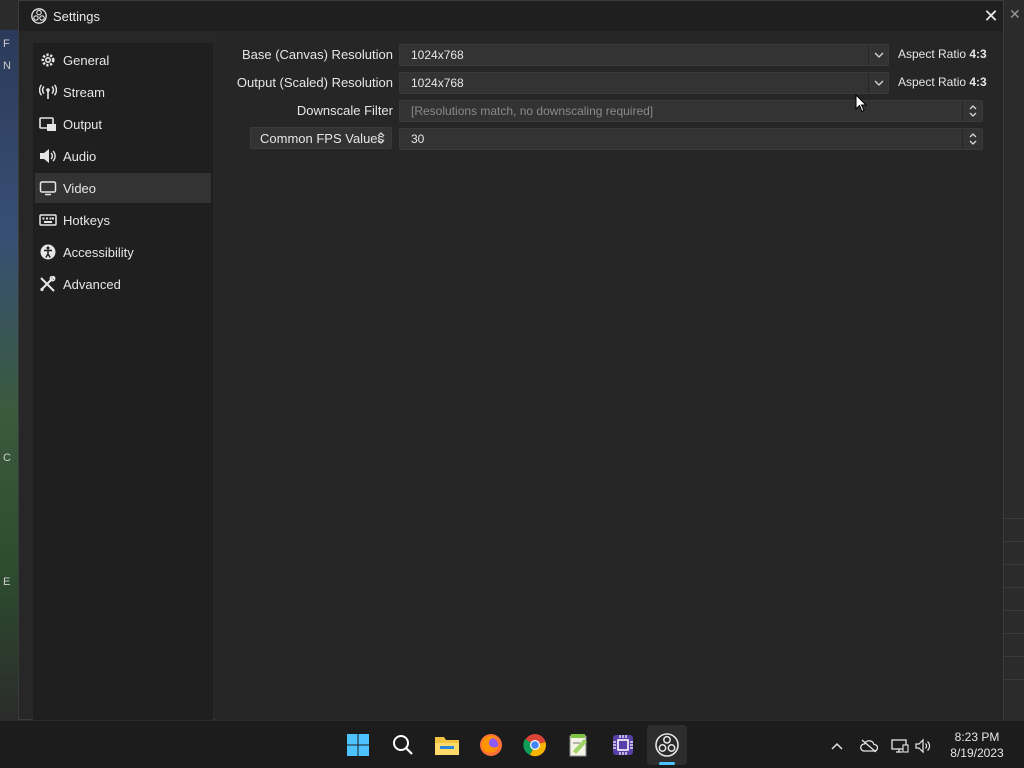 The image size is (1024, 768). What do you see at coordinates (344, 110) in the screenshot?
I see `downscale-filter-label: Downscale Filter` at bounding box center [344, 110].